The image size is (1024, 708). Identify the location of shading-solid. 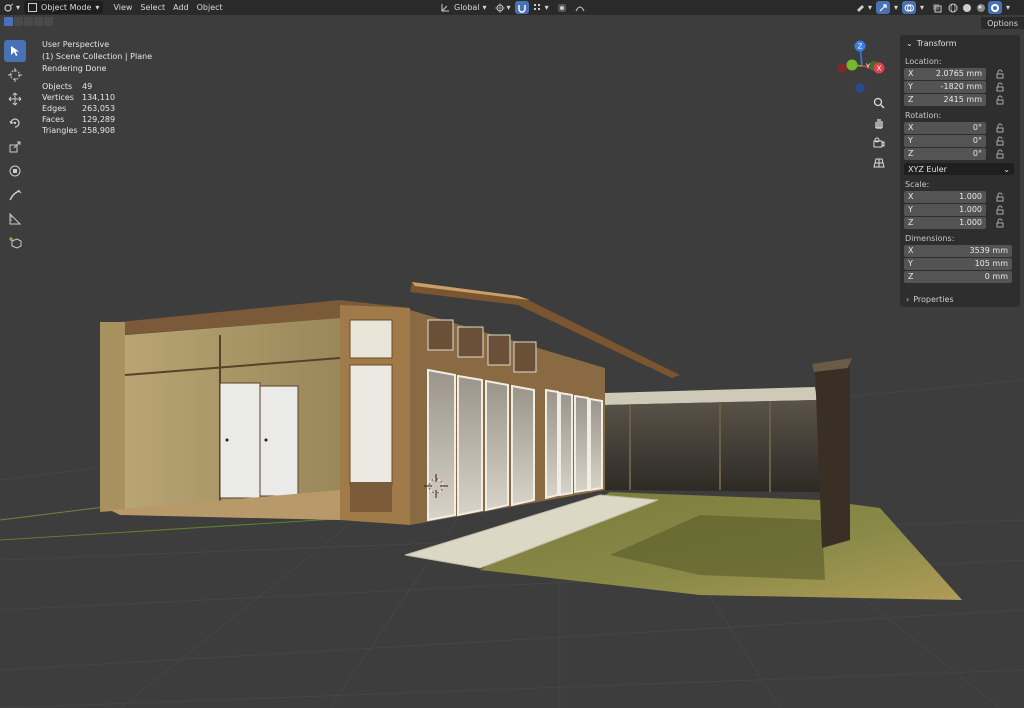
(967, 7).